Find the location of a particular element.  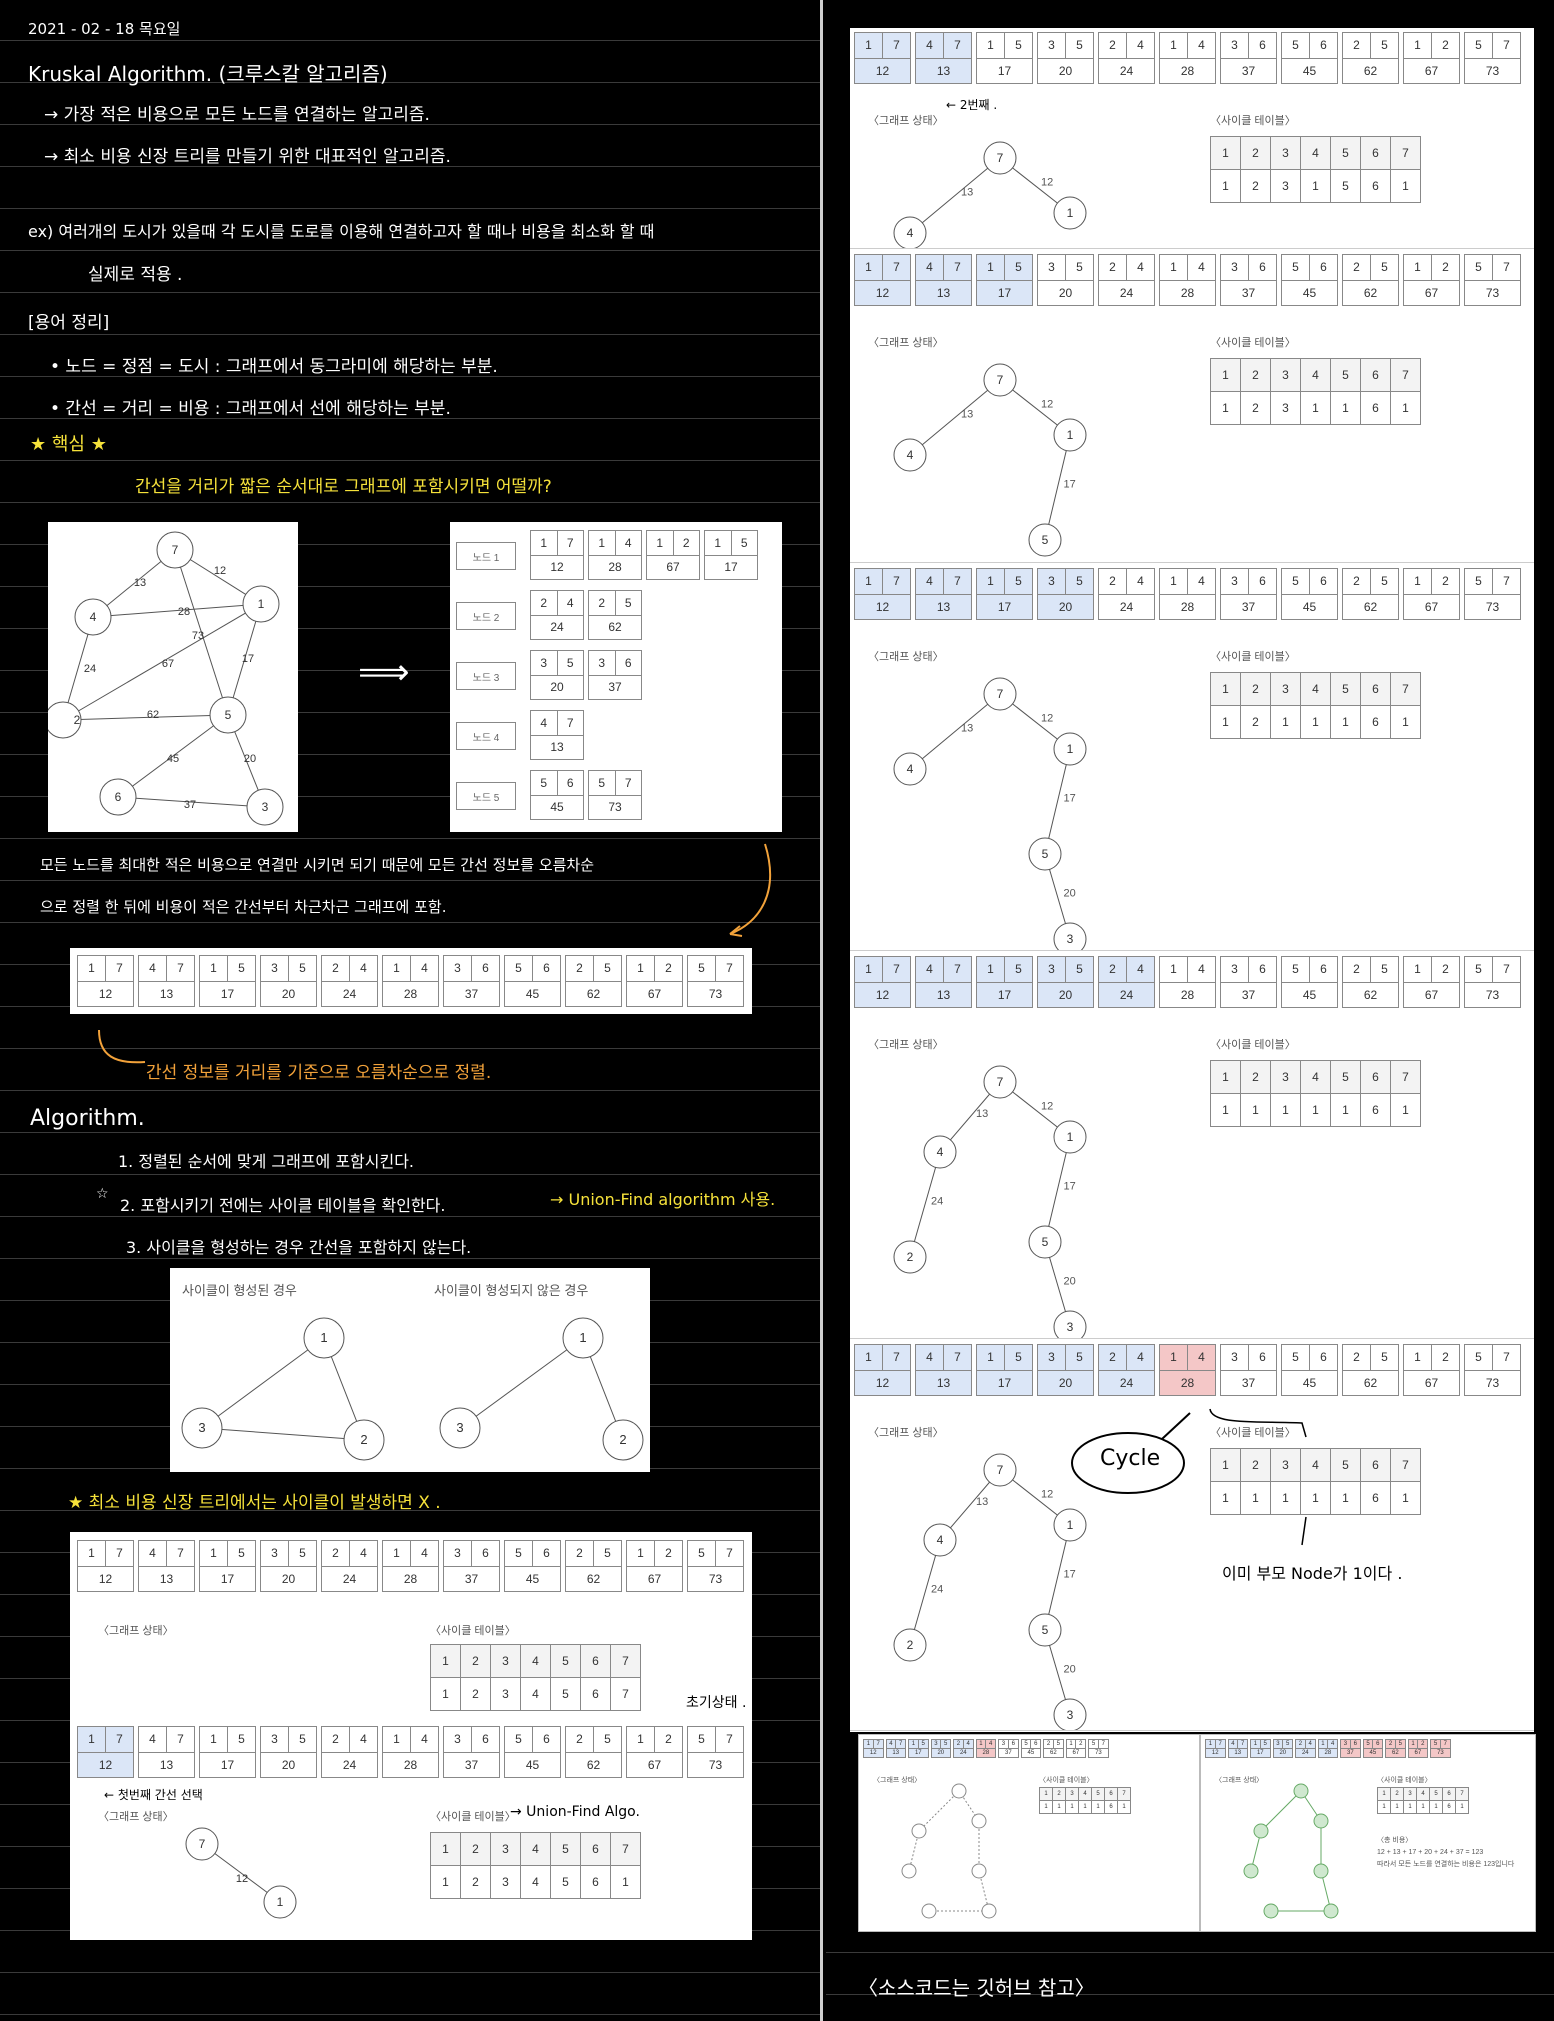

cycle-header-cell: 2 is located at coordinates (475, 1849).